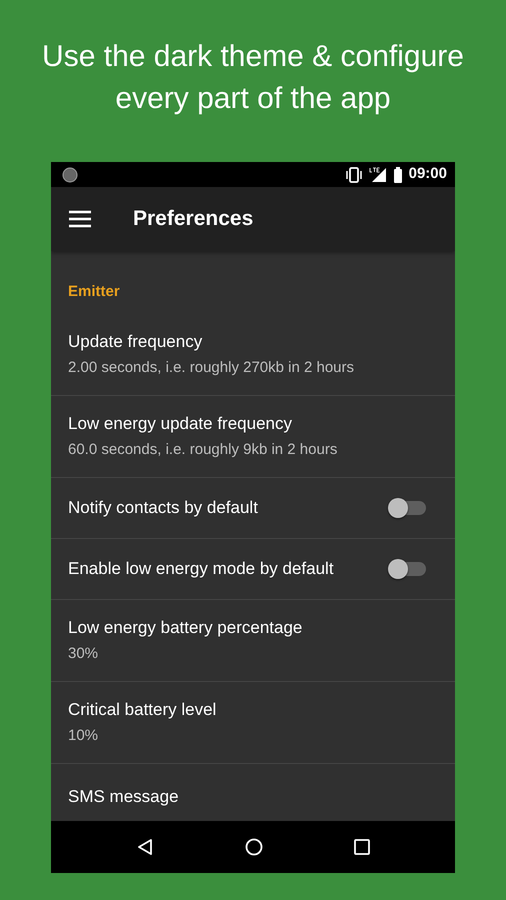 The width and height of the screenshot is (506, 900). Describe the element at coordinates (185, 628) in the screenshot. I see `preference-title: Low energy battery percentage` at that location.